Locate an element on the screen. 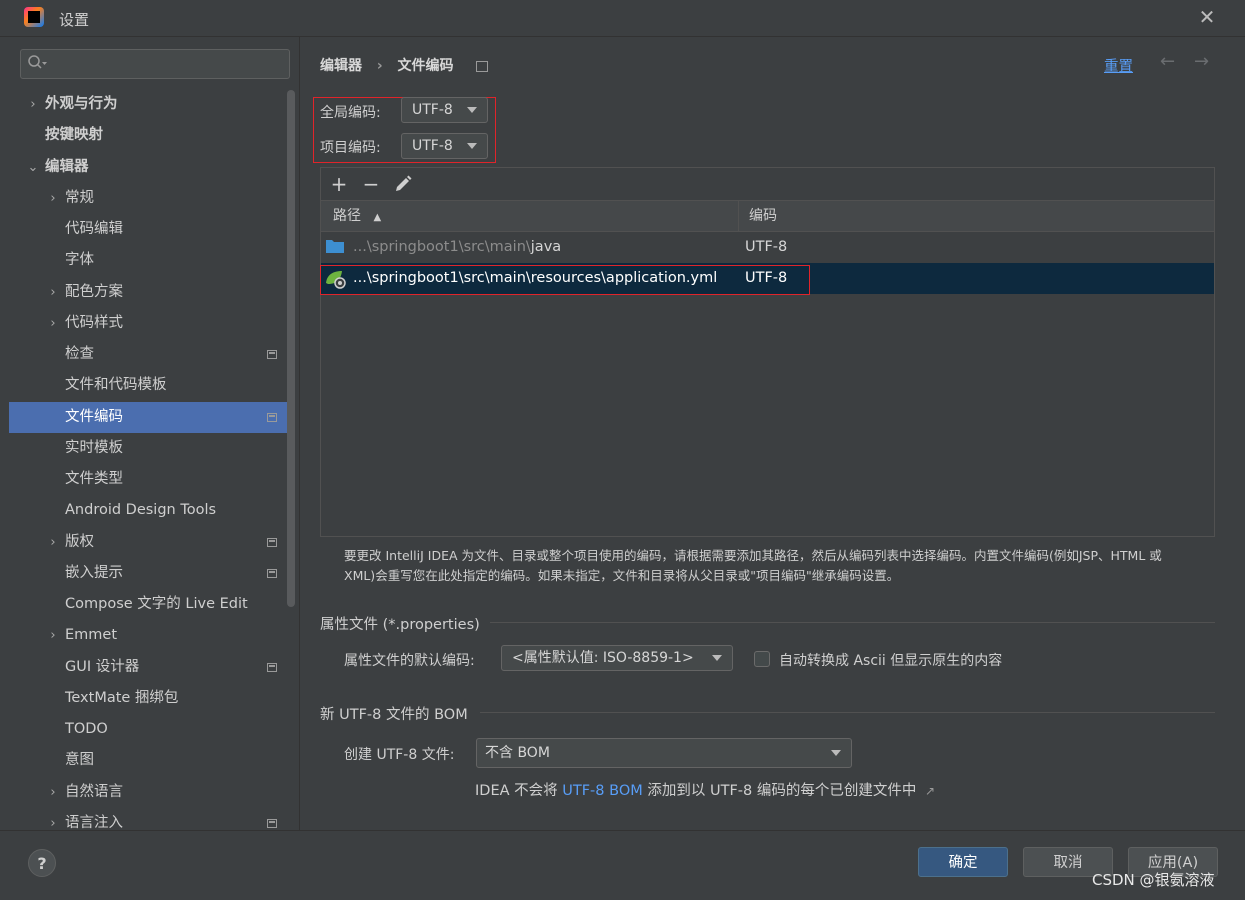  section-divider is located at coordinates (852, 622).